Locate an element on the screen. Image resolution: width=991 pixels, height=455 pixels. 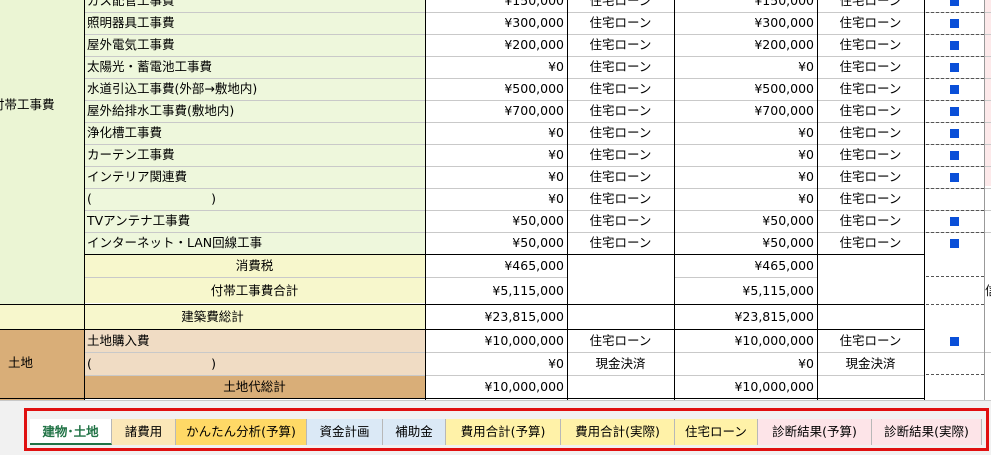
land-item-name: ( ) is located at coordinates (254, 364).